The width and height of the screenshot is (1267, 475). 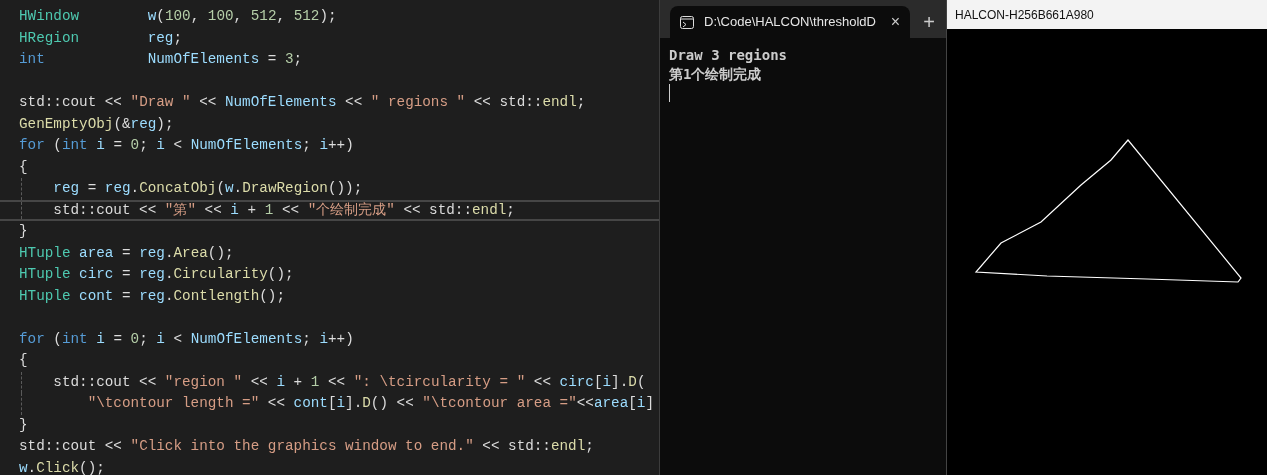 What do you see at coordinates (156, 275) in the screenshot?
I see `code-line: HTuple circ = reg.Circularity();` at bounding box center [156, 275].